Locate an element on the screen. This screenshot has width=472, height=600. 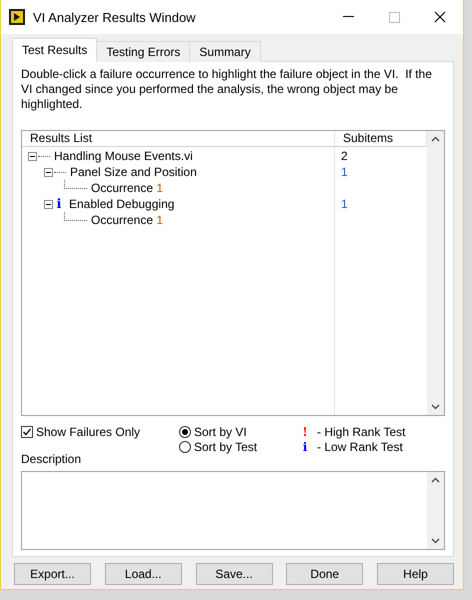
sort-radio: Sort by VI is located at coordinates (238, 432).